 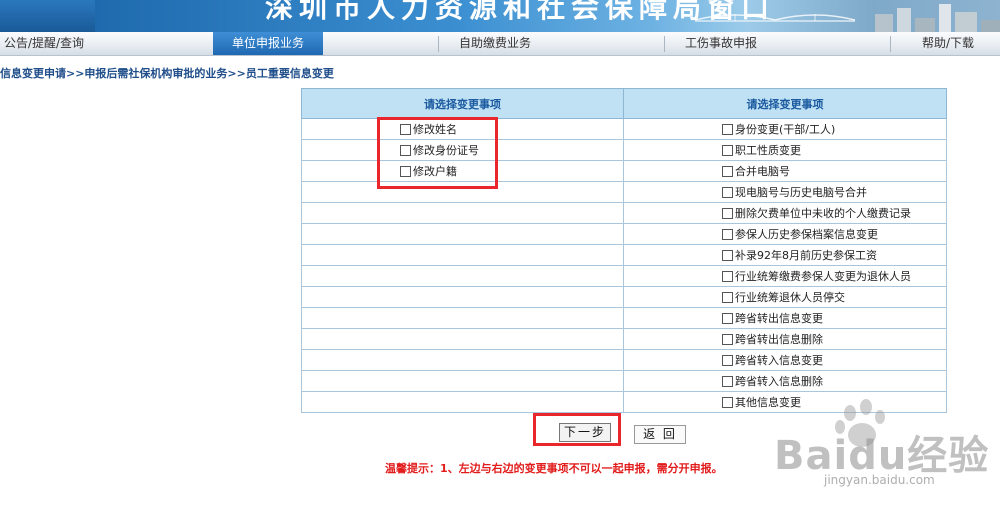 What do you see at coordinates (268, 43) in the screenshot?
I see `nav-item-unit-declaration: 单位申报业务` at bounding box center [268, 43].